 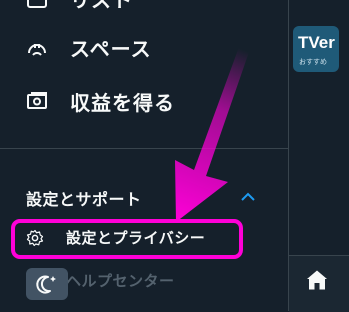 I want to click on menu-divider, so click(x=144, y=148).